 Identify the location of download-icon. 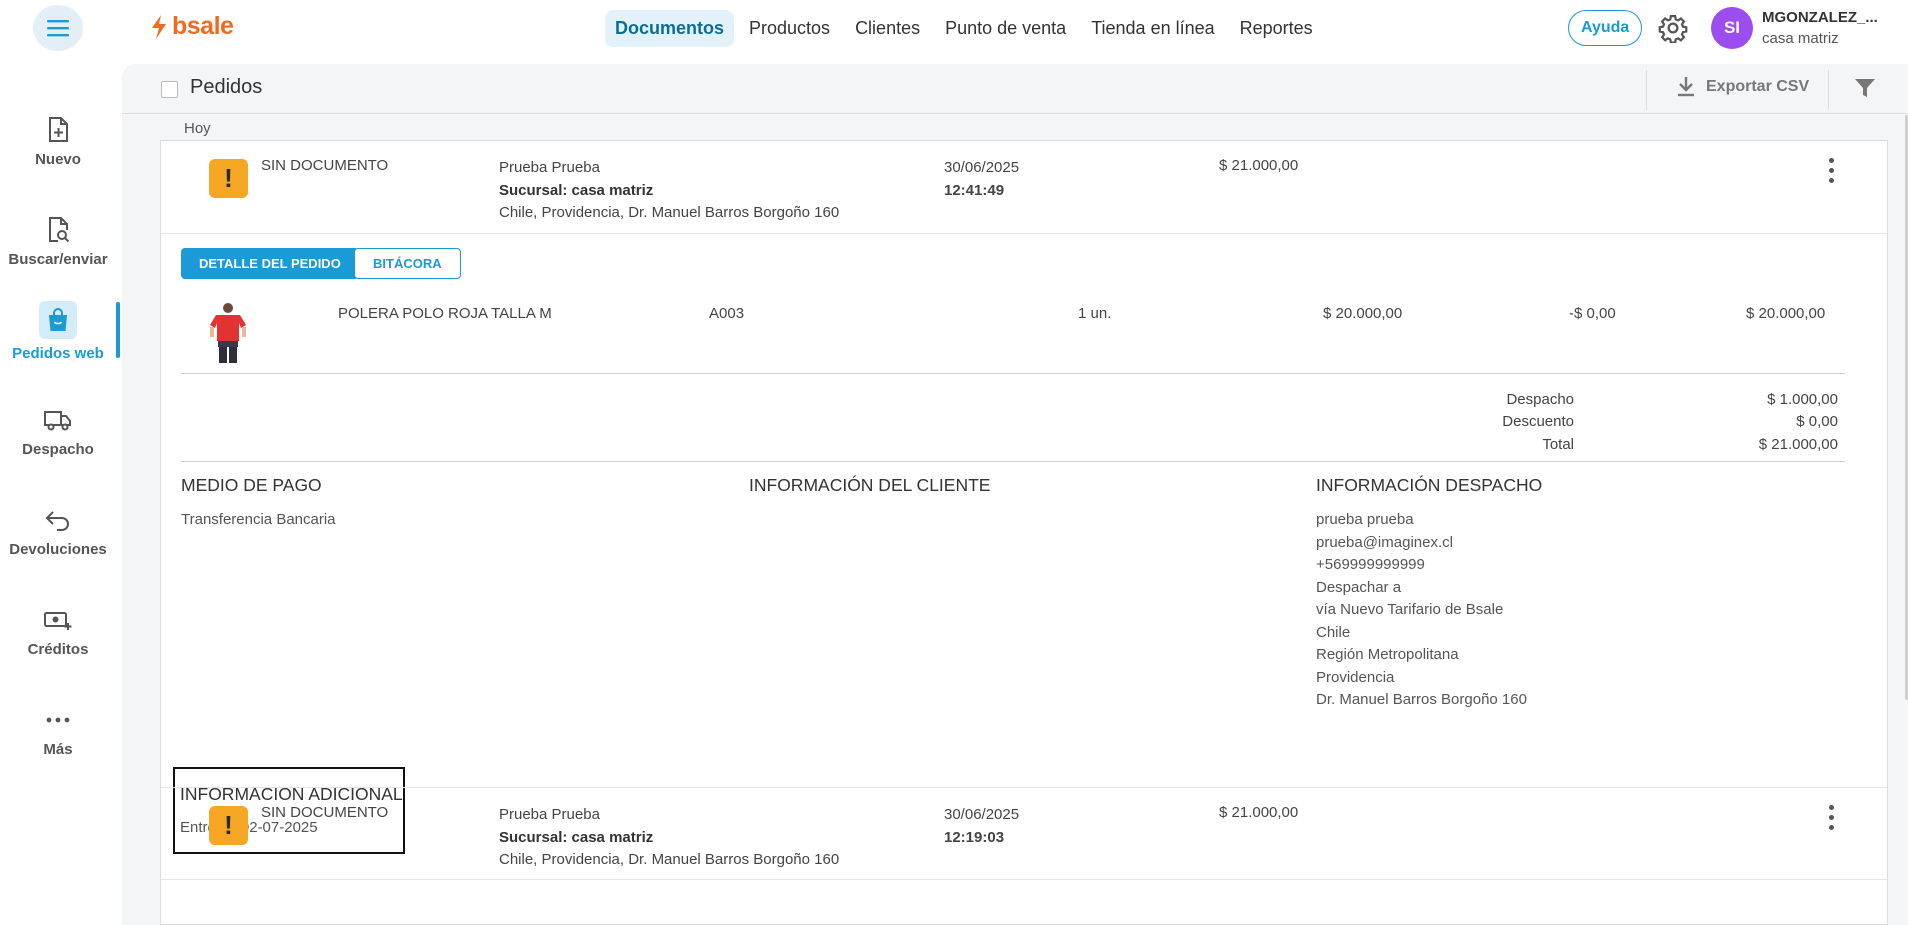
(1686, 87).